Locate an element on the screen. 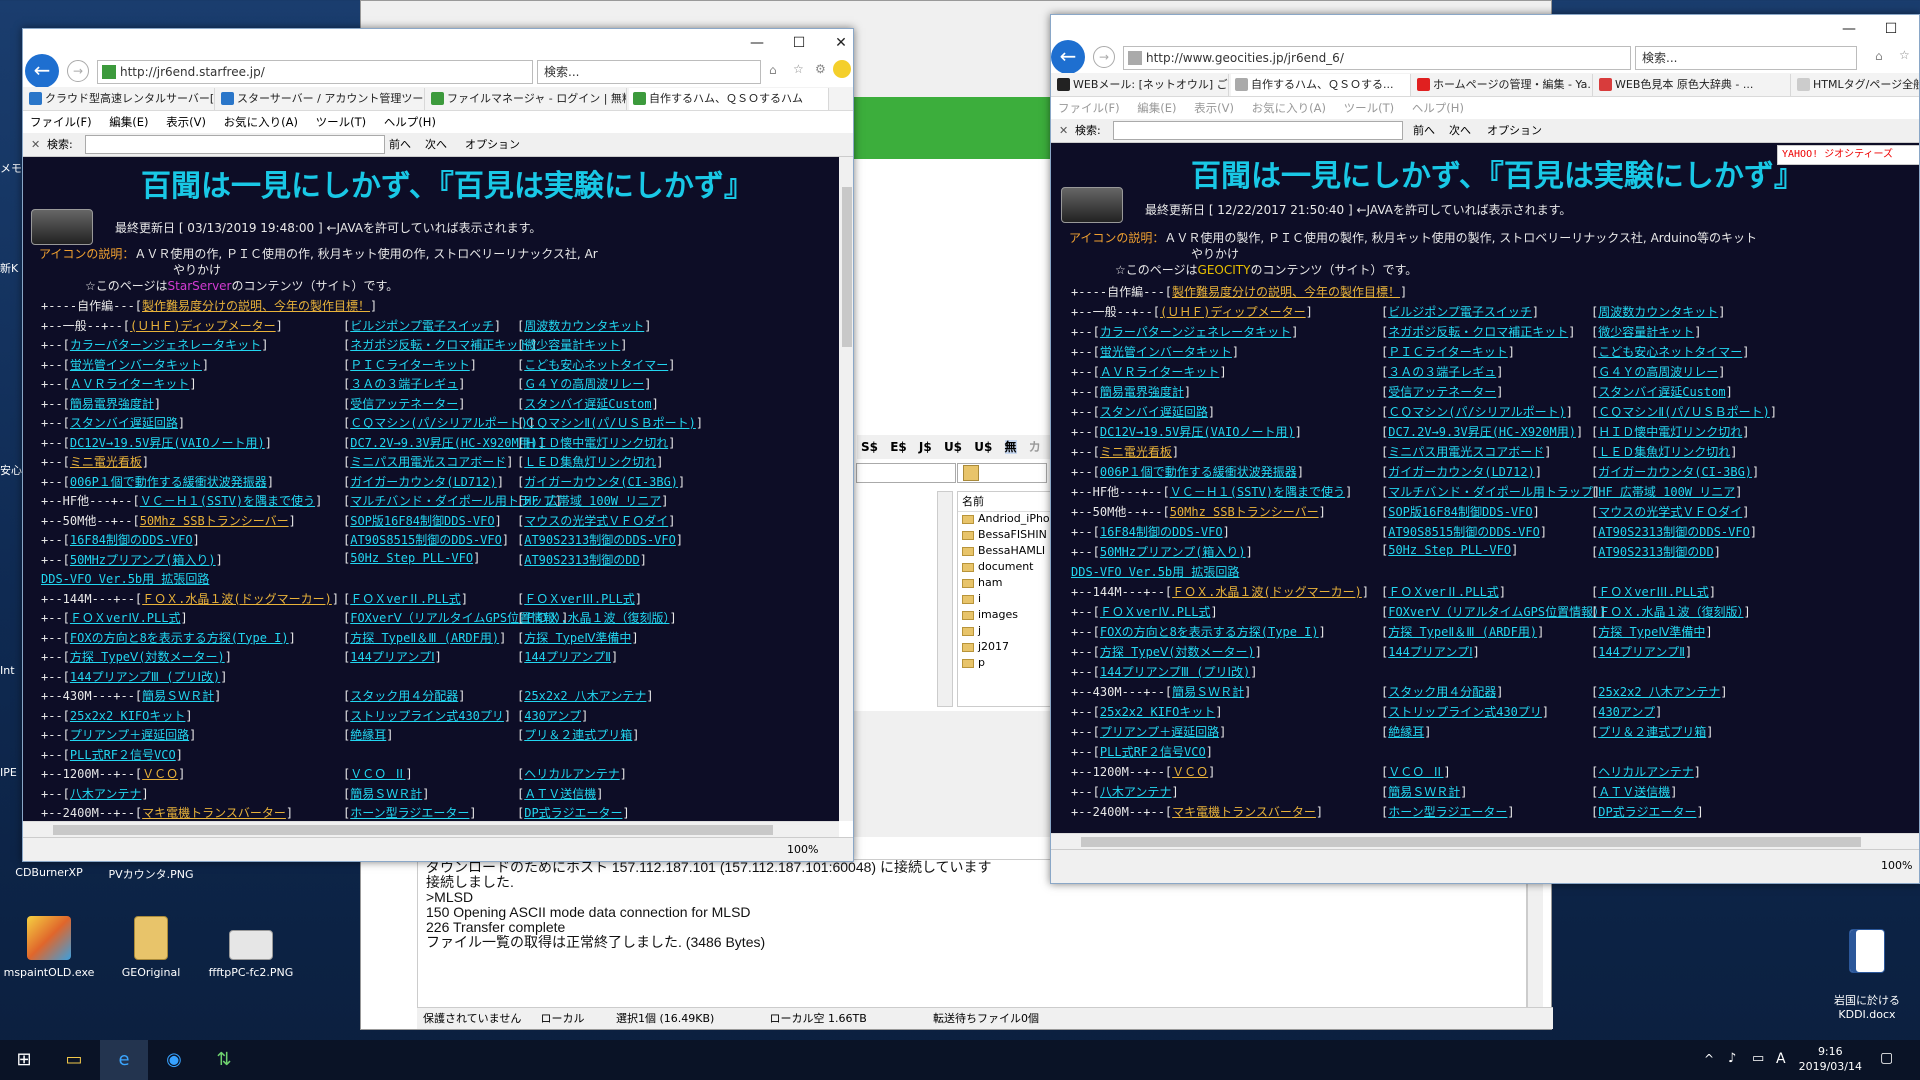 This screenshot has width=1920, height=1080. project-link-text: 周波数カウンタキット is located at coordinates (584, 326).